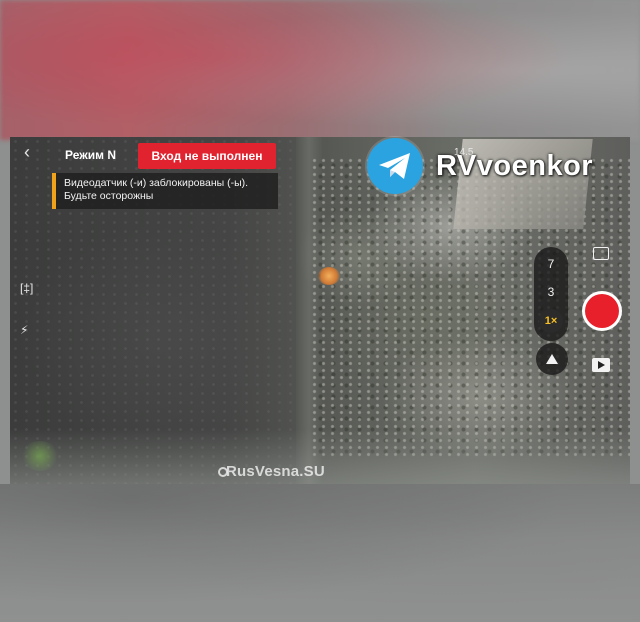 This screenshot has width=640, height=622. I want to click on zoom-option-3: 3, so click(551, 292).